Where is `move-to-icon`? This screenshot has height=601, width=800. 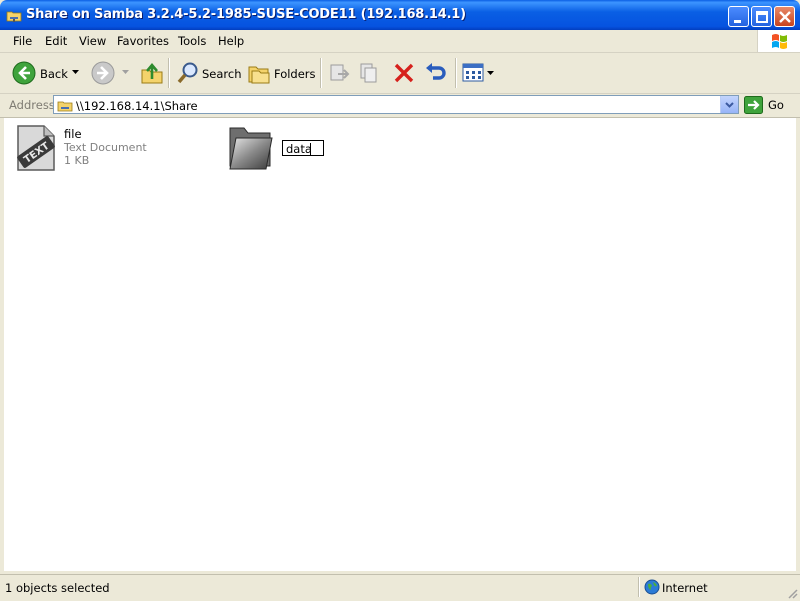 move-to-icon is located at coordinates (340, 72).